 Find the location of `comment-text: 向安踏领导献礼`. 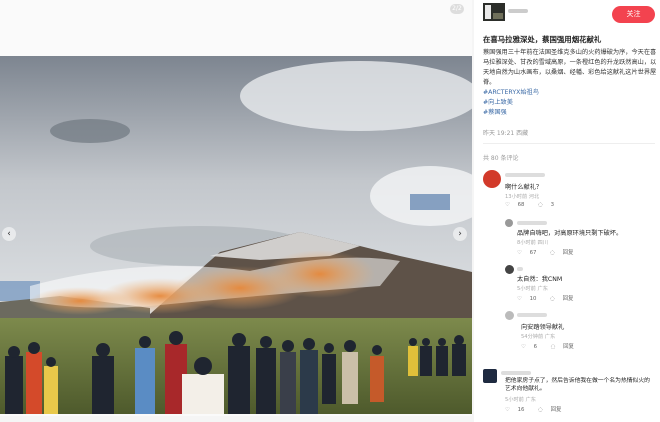

comment-text: 向安踏领导献礼 is located at coordinates (543, 327).